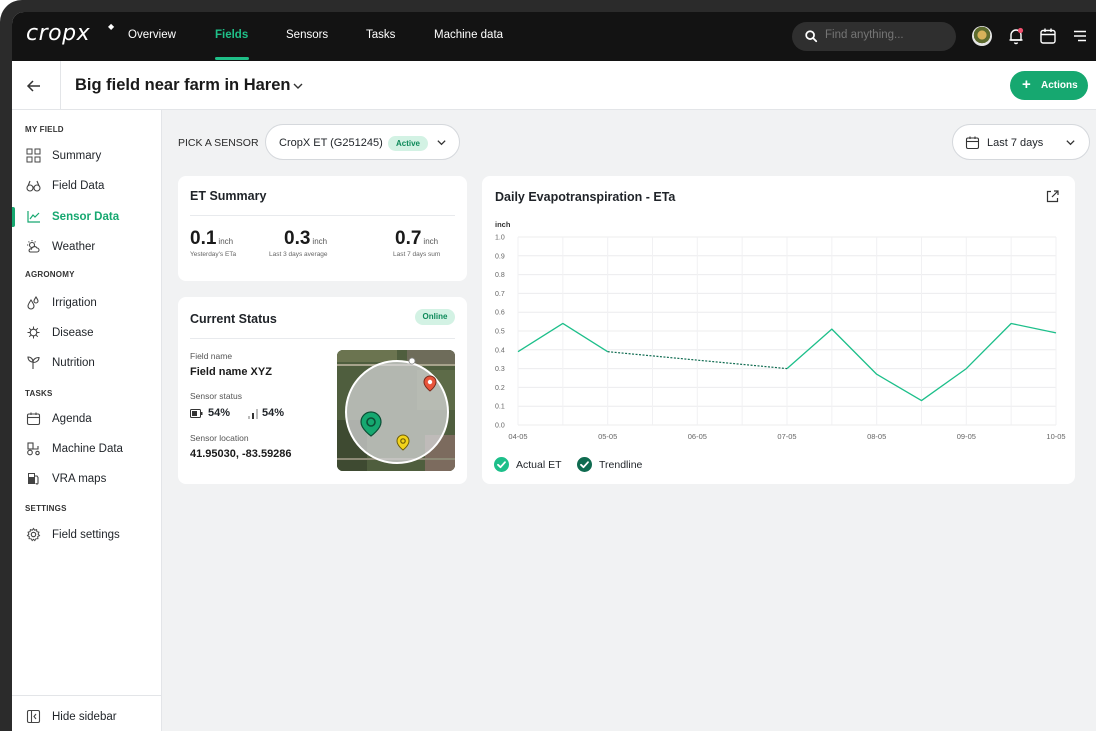  Describe the element at coordinates (39, 393) in the screenshot. I see `section-label-tasks: TASKS` at that location.